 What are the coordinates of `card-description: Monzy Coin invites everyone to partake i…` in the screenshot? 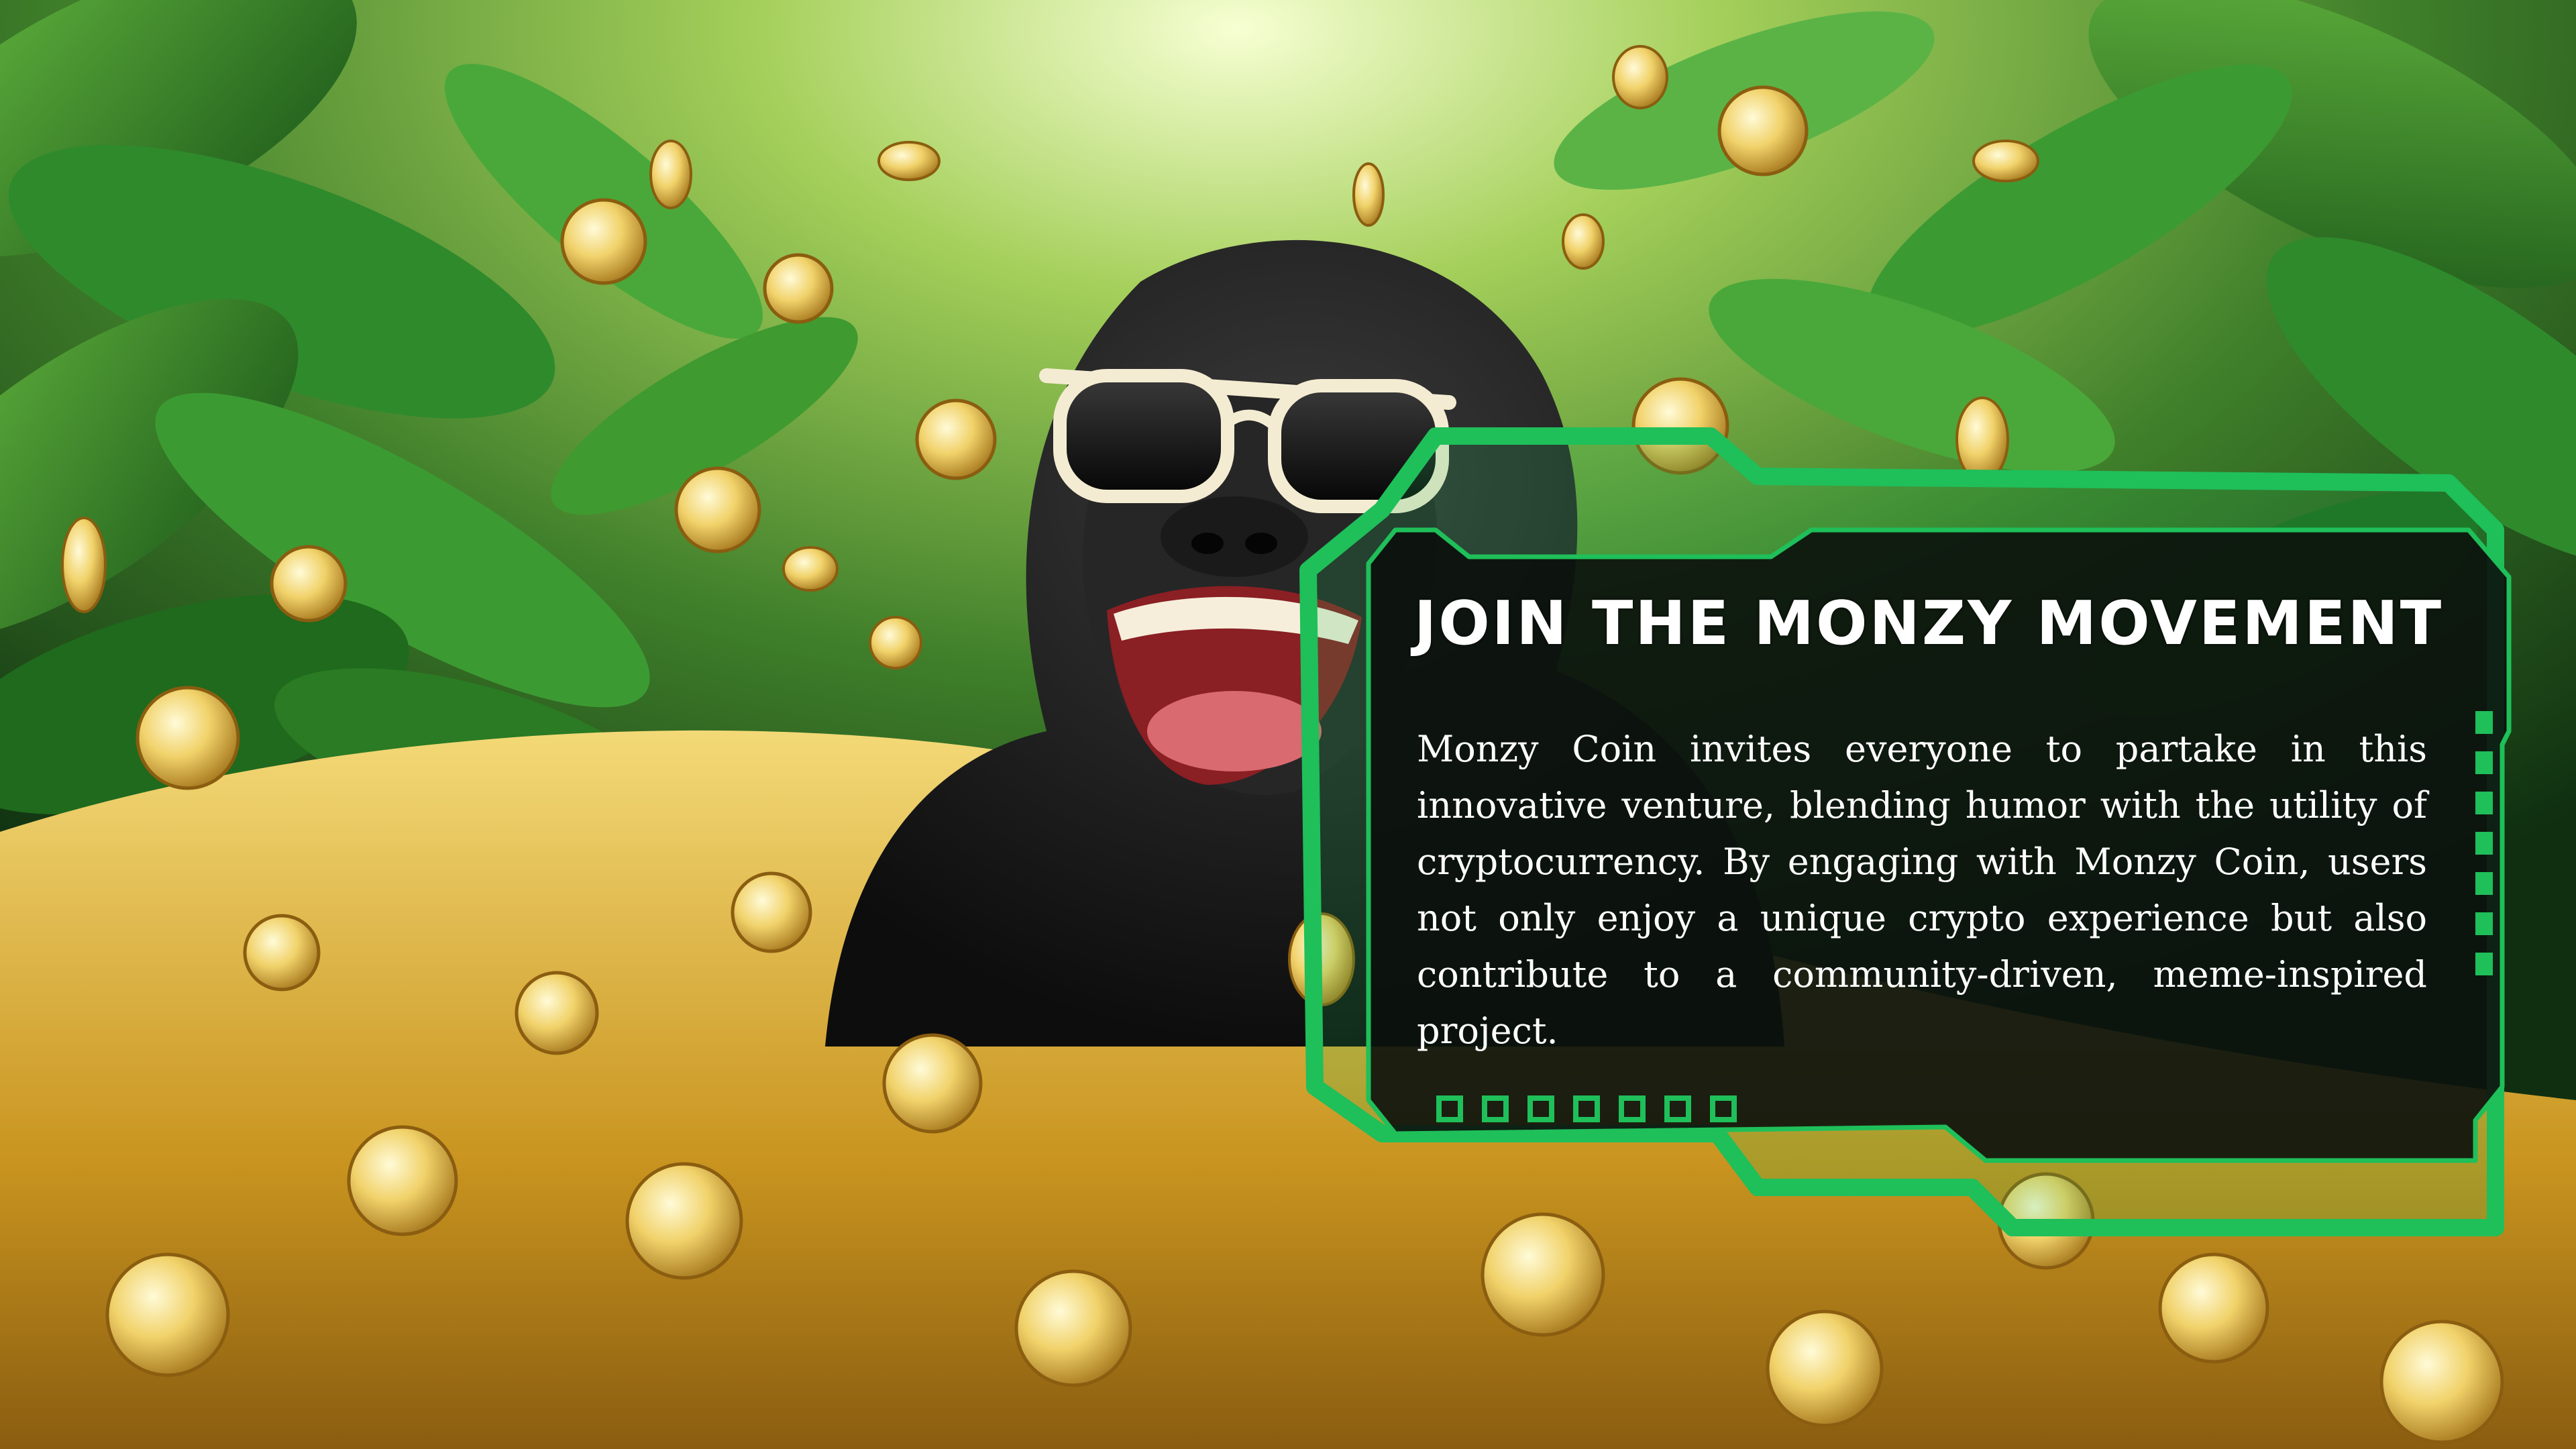 It's located at (1922, 890).